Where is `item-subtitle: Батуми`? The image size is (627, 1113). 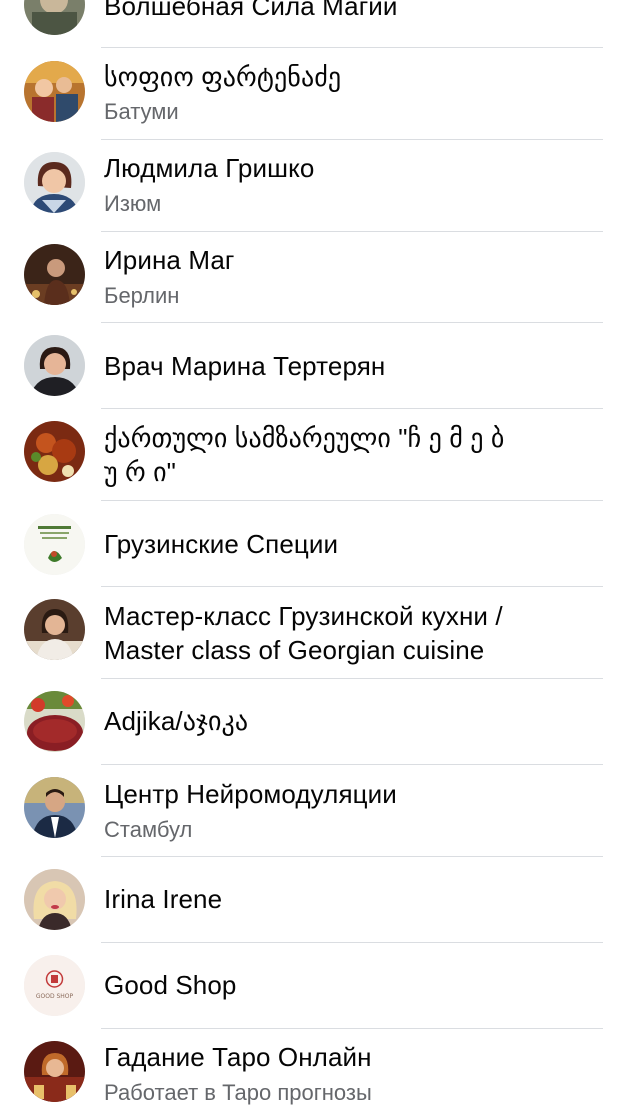
item-subtitle: Батуми is located at coordinates (141, 111).